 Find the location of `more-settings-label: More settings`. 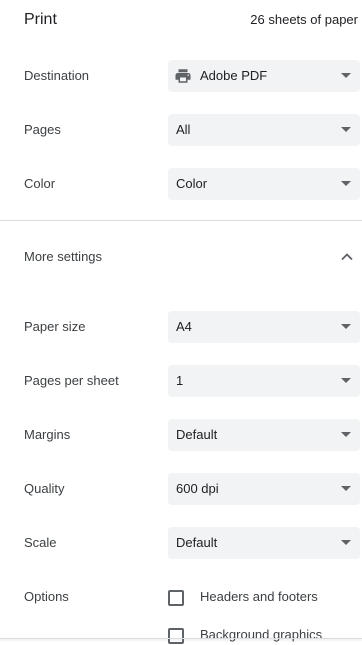

more-settings-label: More settings is located at coordinates (63, 256).